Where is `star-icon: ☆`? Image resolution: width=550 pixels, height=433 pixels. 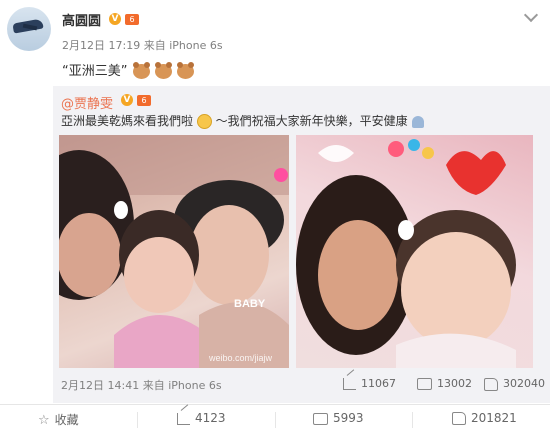 star-icon: ☆ is located at coordinates (44, 420).